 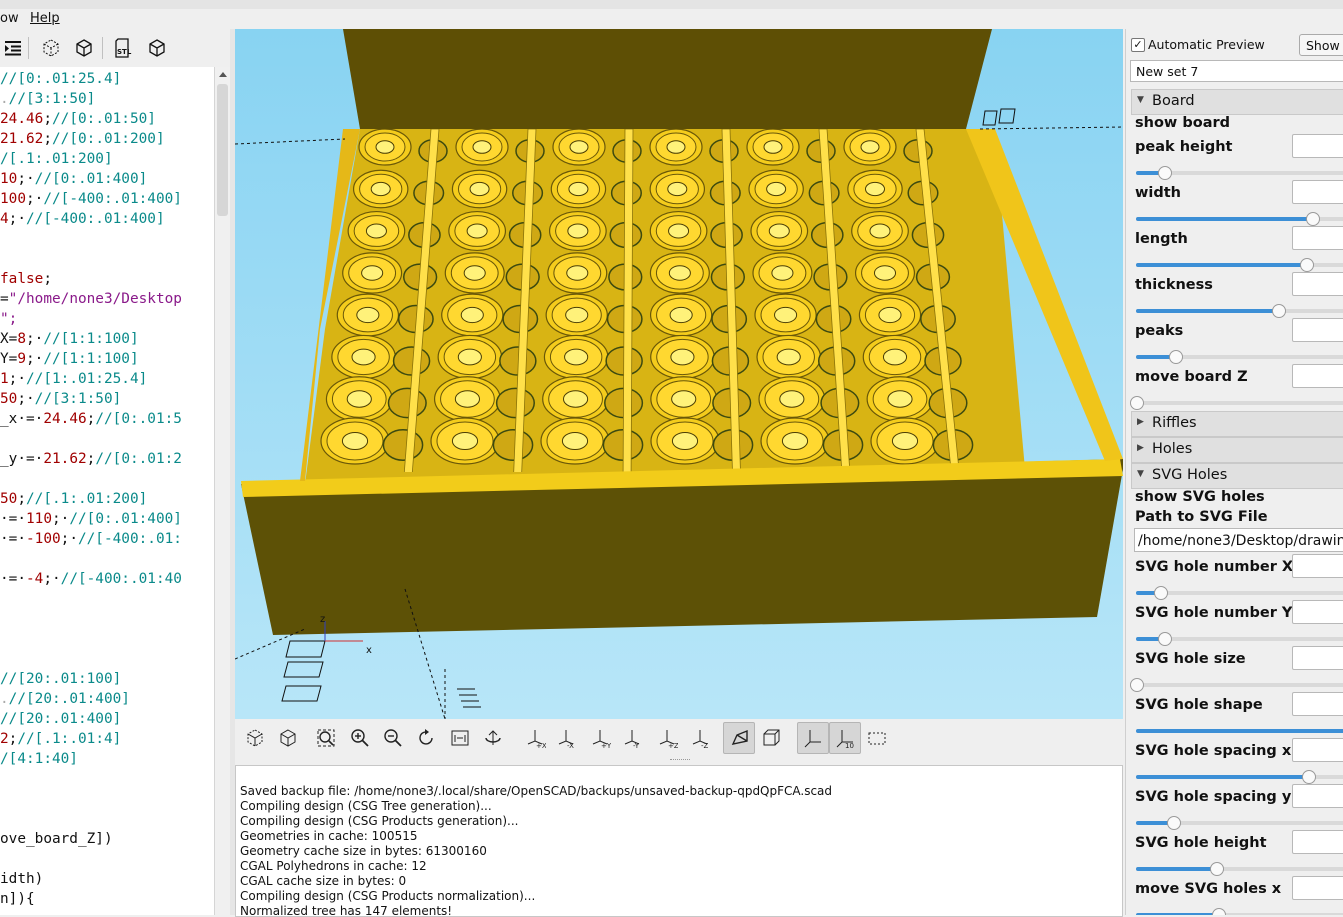 What do you see at coordinates (123, 48) in the screenshot?
I see `export-stl-icon: STL` at bounding box center [123, 48].